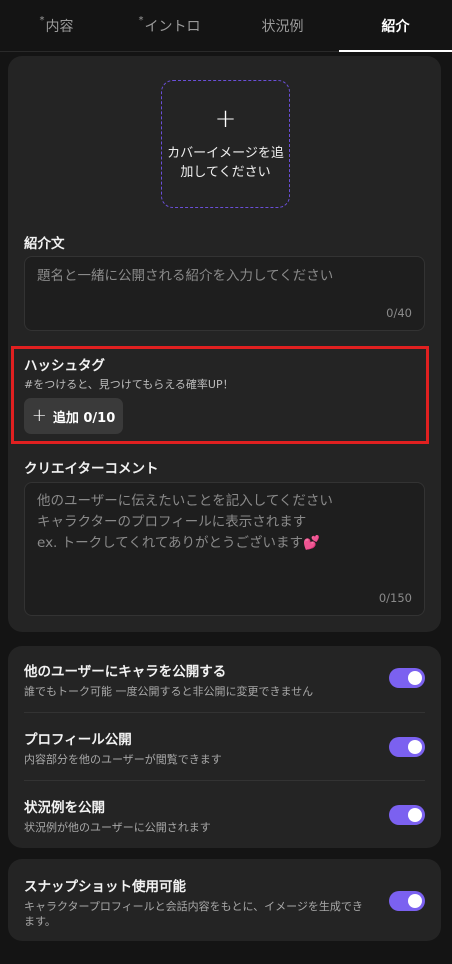 This screenshot has width=452, height=964. I want to click on tab-intro: * イントロ, so click(169, 25).